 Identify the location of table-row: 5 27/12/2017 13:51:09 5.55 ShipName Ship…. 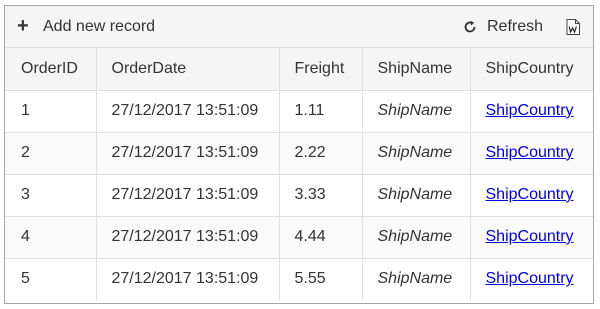
(299, 279).